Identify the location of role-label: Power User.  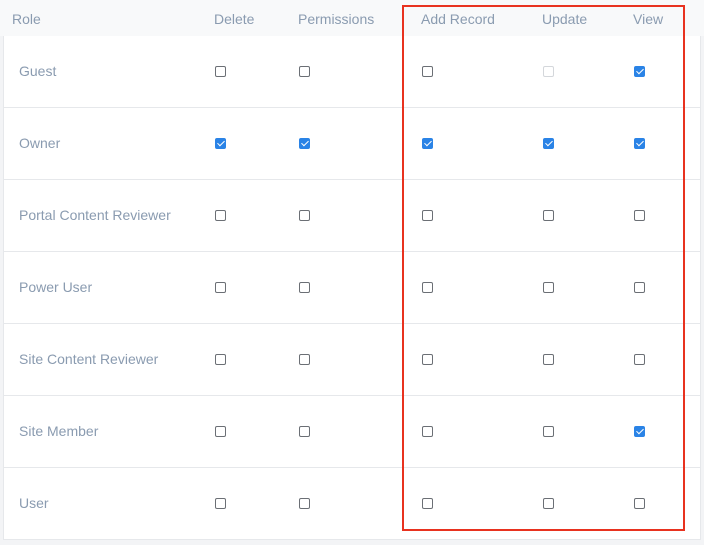
(56, 287).